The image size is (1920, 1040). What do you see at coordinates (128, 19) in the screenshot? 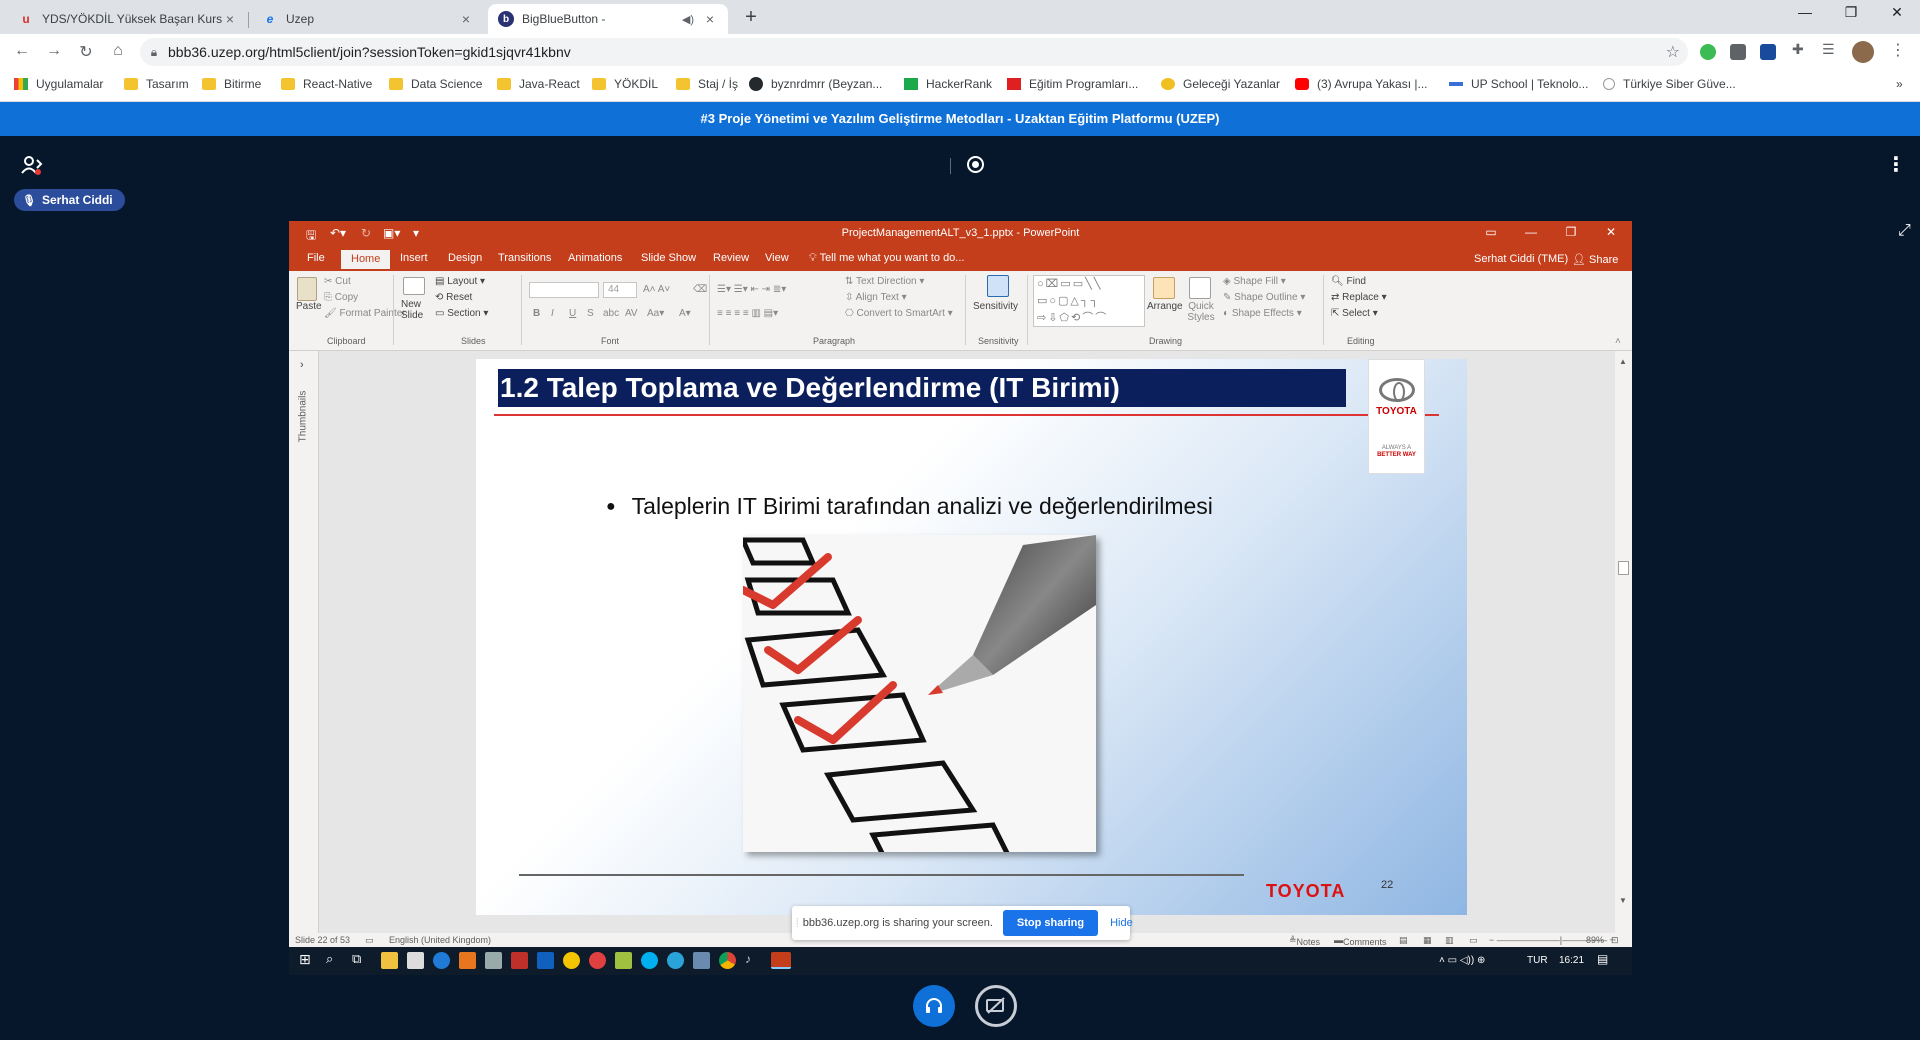
I see `tab-yds-kurs: u YDS/YÖKDİL Yüksek Başarı Kursu ×` at bounding box center [128, 19].